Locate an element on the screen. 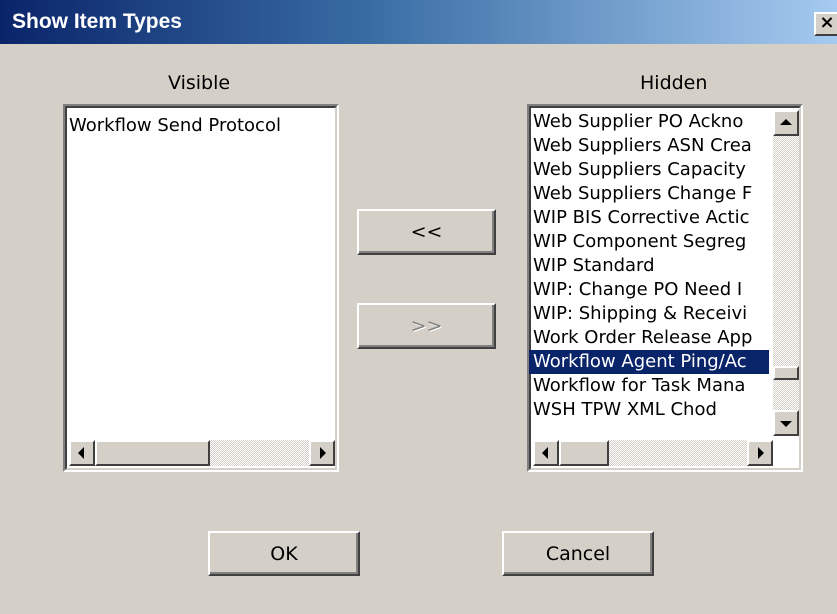  list-item: WIP Component Segreg is located at coordinates (639, 242).